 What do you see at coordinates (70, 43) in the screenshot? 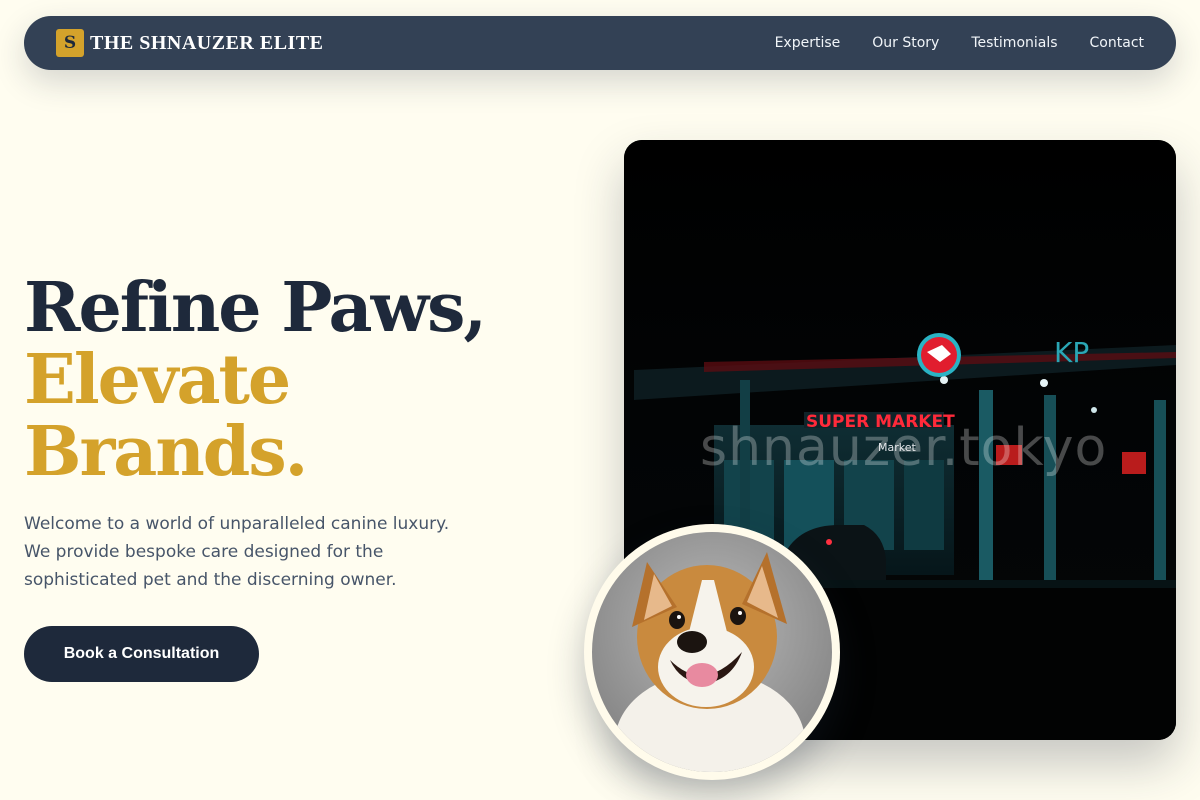
I see `brand-mark-icon: S` at bounding box center [70, 43].